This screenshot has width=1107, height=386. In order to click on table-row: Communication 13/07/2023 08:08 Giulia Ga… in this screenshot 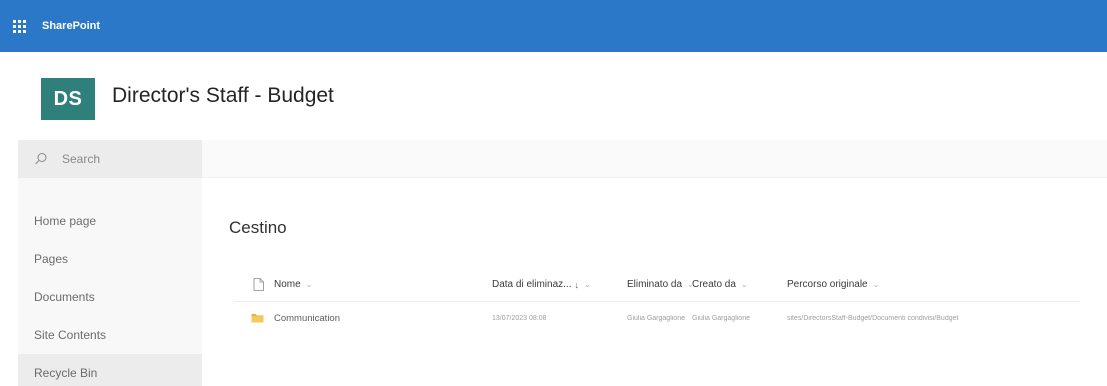, I will do `click(657, 318)`.